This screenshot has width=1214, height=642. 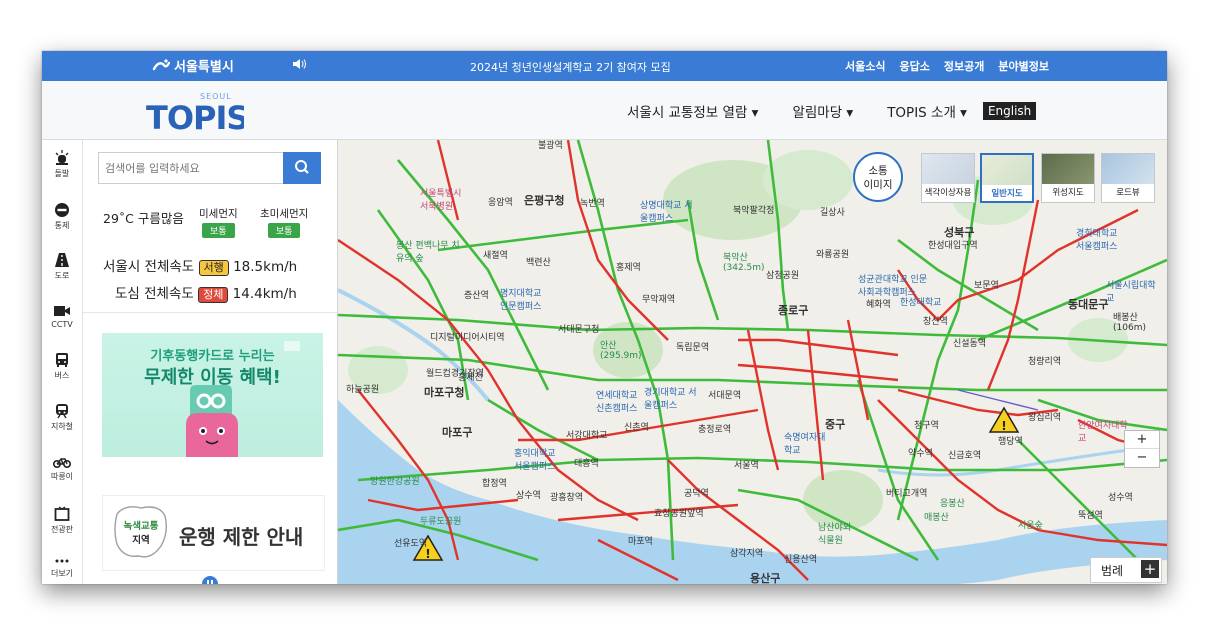 What do you see at coordinates (62, 561) in the screenshot?
I see `more-icon` at bounding box center [62, 561].